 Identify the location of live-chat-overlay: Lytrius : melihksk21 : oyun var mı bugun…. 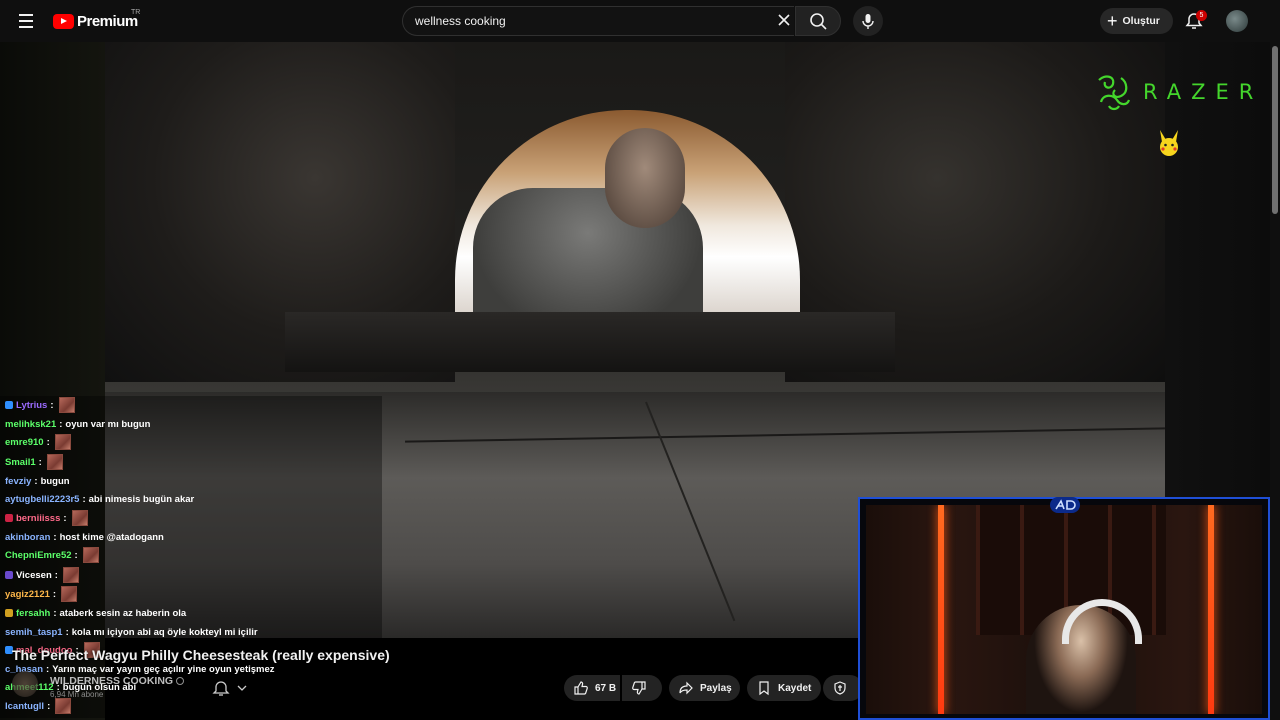
(191, 557).